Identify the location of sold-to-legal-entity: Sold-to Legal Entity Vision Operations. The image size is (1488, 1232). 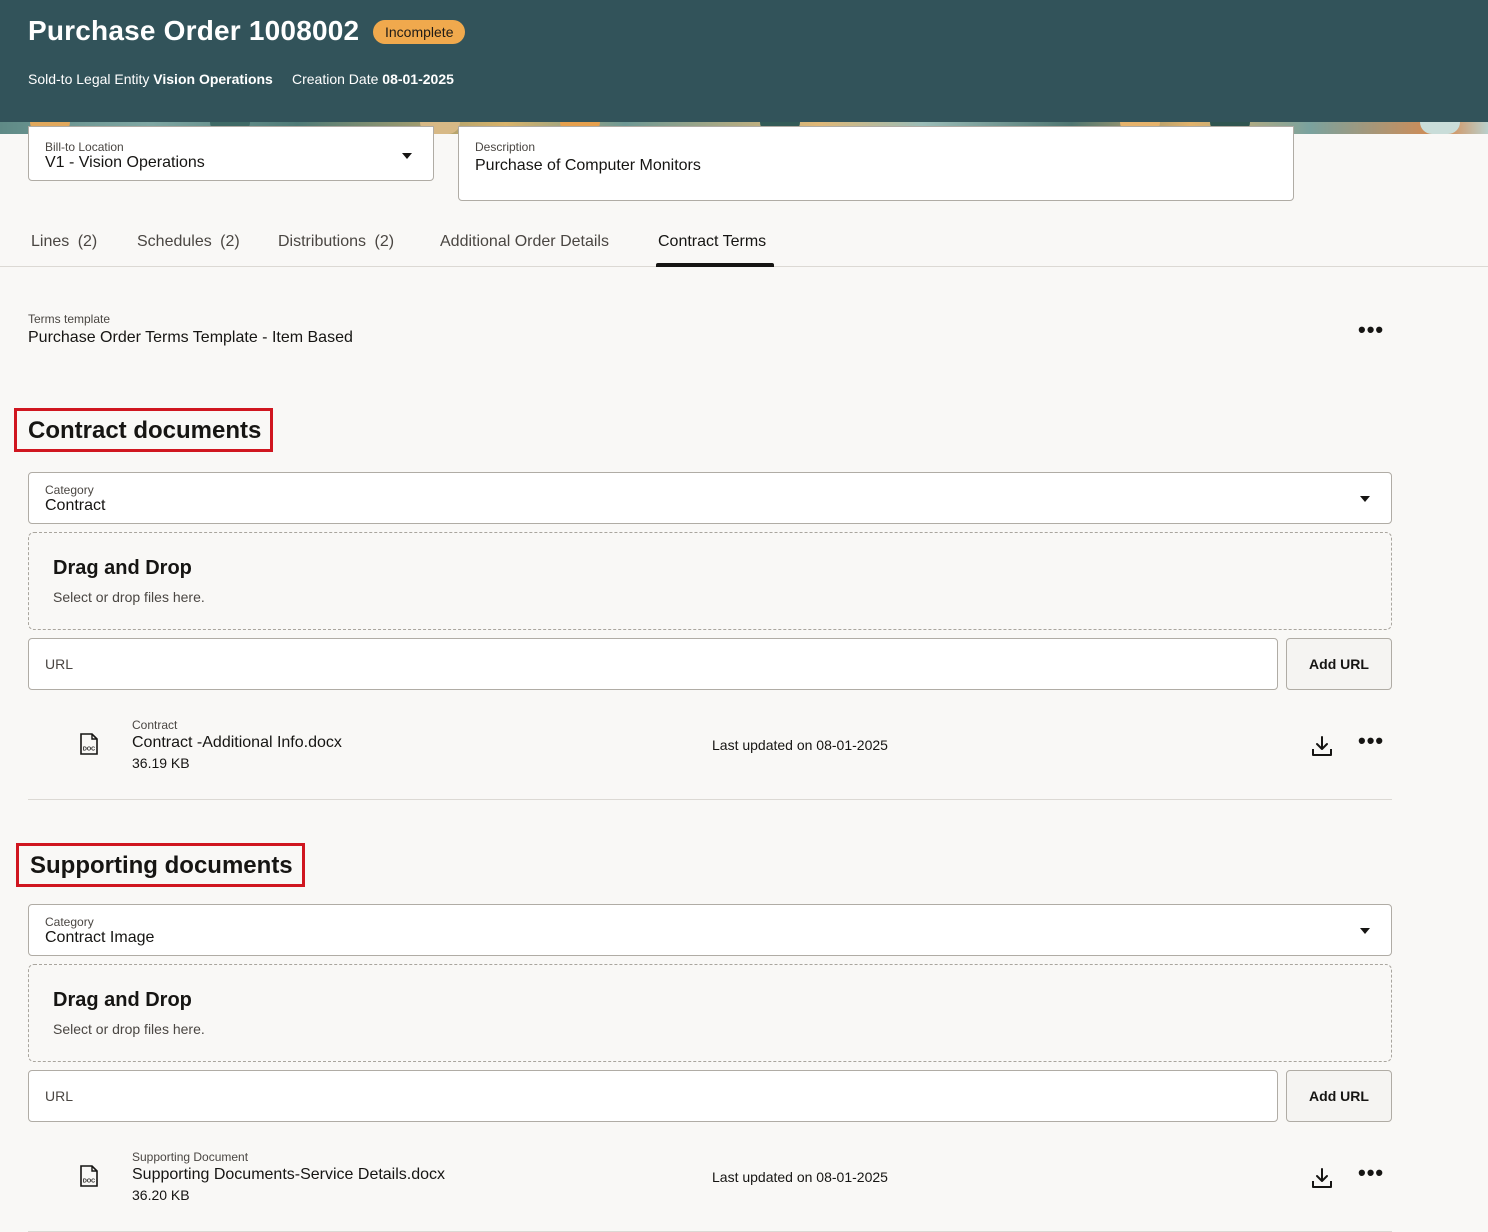
(150, 79).